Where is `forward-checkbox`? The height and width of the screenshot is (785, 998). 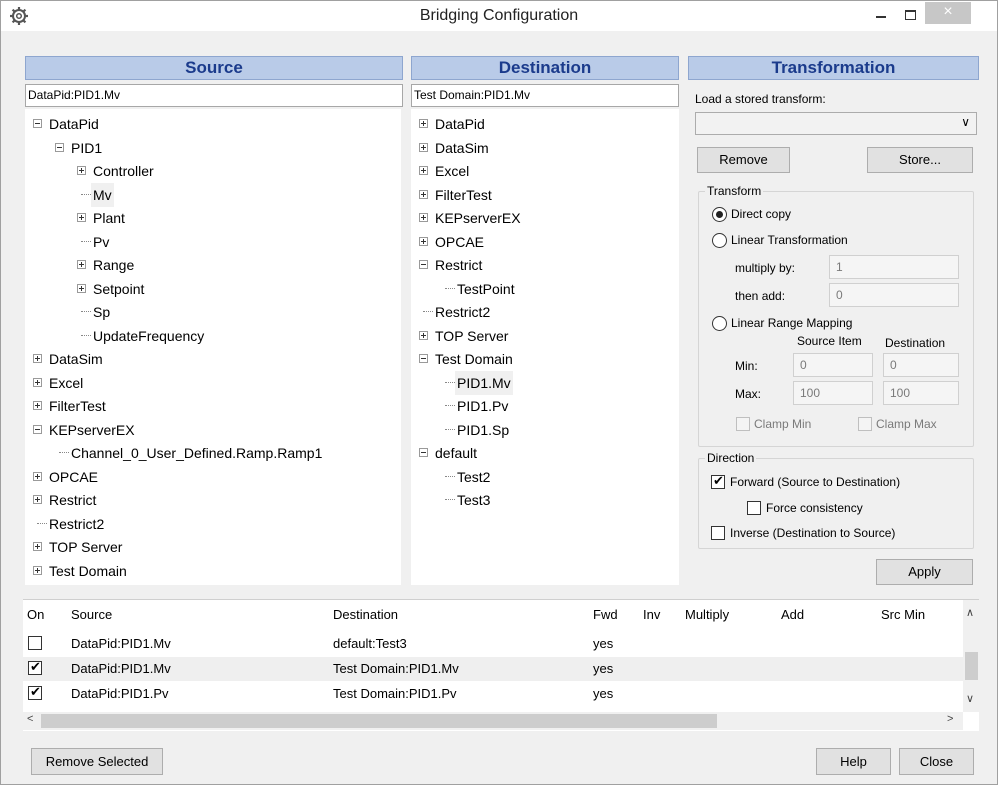
forward-checkbox is located at coordinates (718, 481).